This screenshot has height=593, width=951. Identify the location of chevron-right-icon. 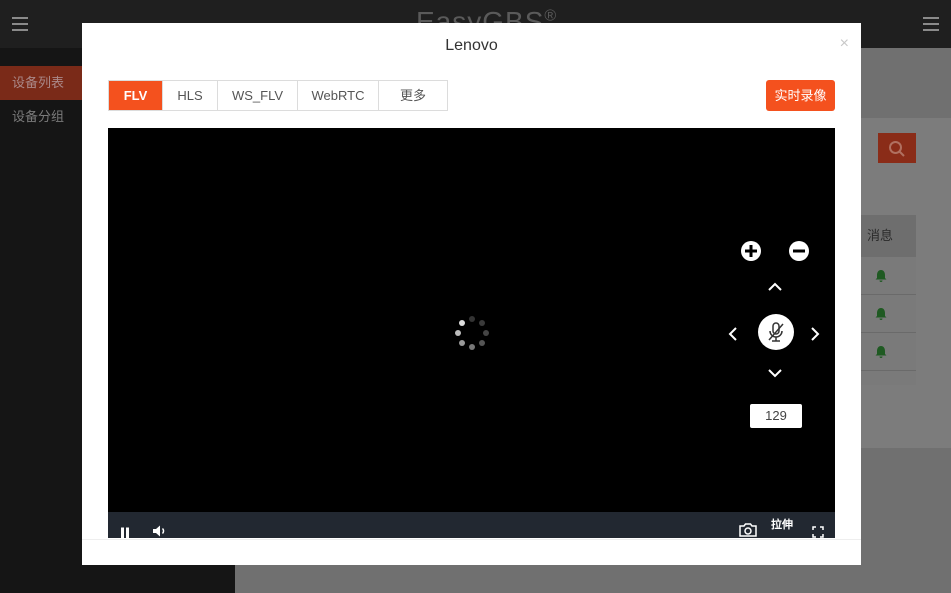
(815, 334).